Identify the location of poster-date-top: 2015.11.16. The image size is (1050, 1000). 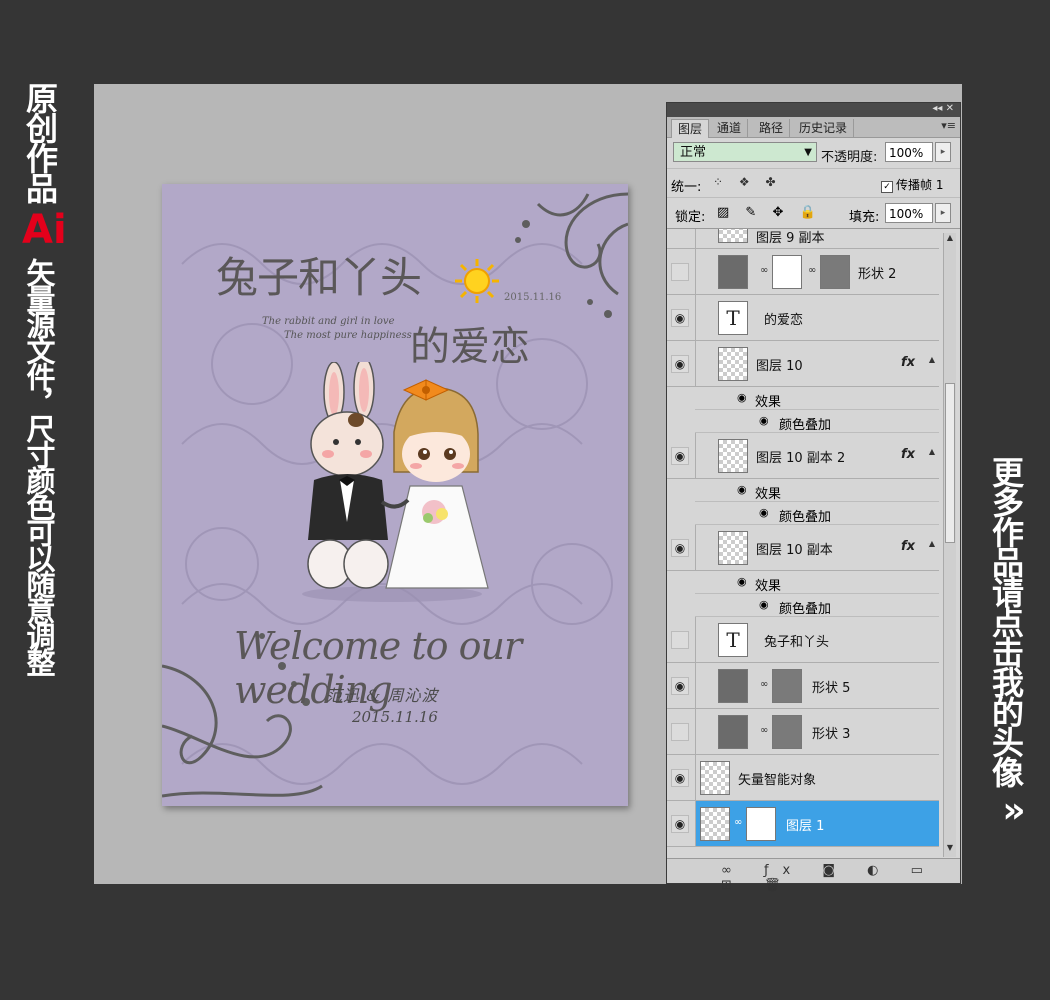
(533, 297).